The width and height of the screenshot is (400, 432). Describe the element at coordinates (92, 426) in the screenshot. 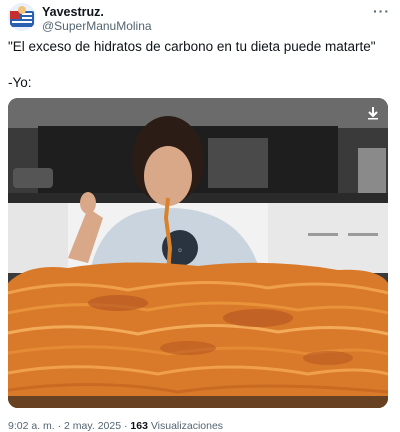

I see `tweet-date: 2 may. 2025` at that location.